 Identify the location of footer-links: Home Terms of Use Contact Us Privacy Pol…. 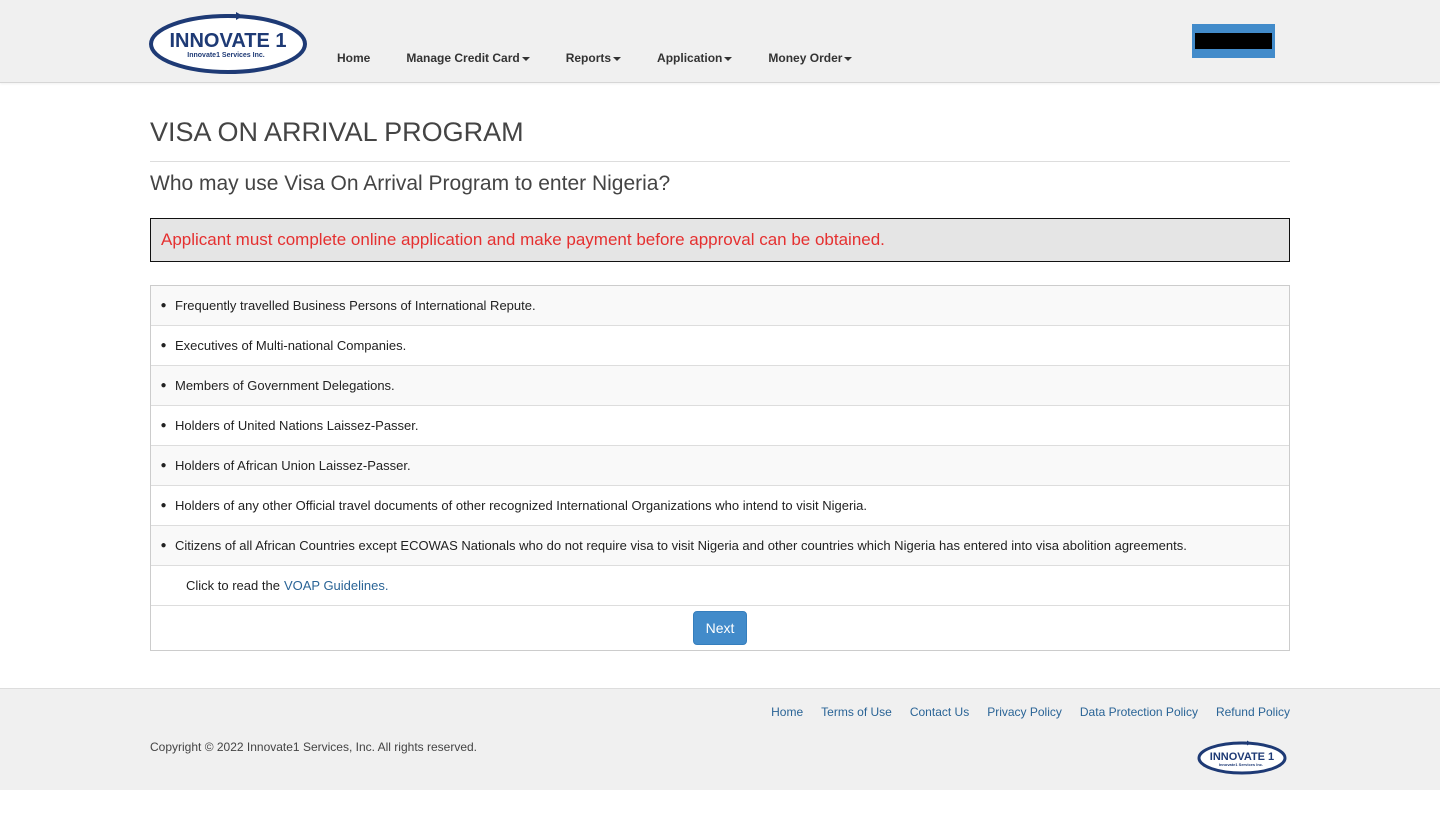
(1030, 712).